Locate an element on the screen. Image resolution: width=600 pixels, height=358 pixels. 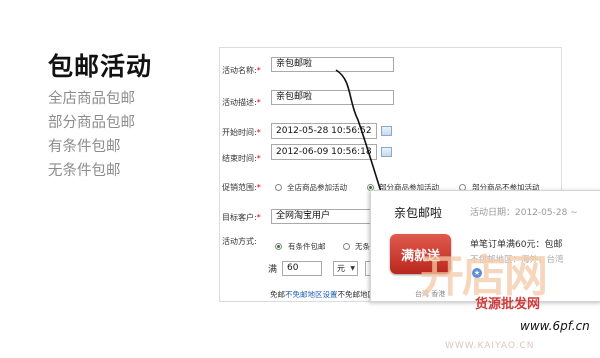
feature-item-full-store: 全店商品包邮 is located at coordinates (91, 99).